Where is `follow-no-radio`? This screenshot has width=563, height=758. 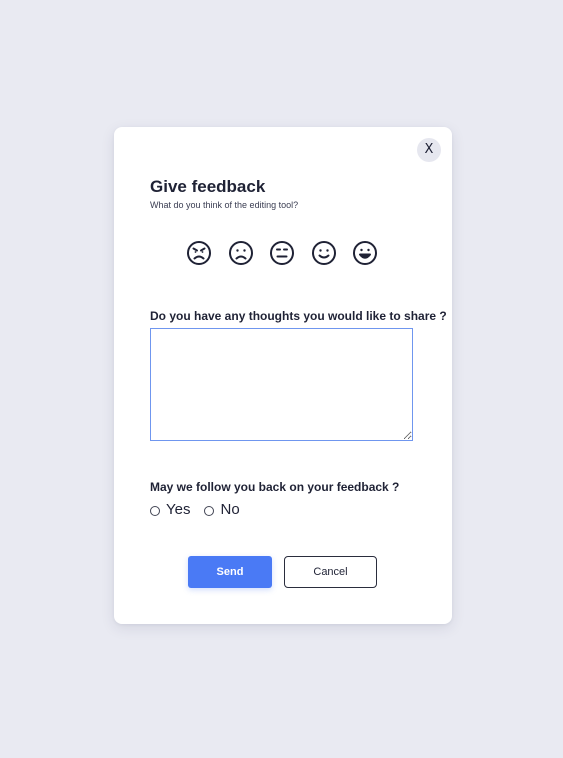
follow-no-radio is located at coordinates (209, 510).